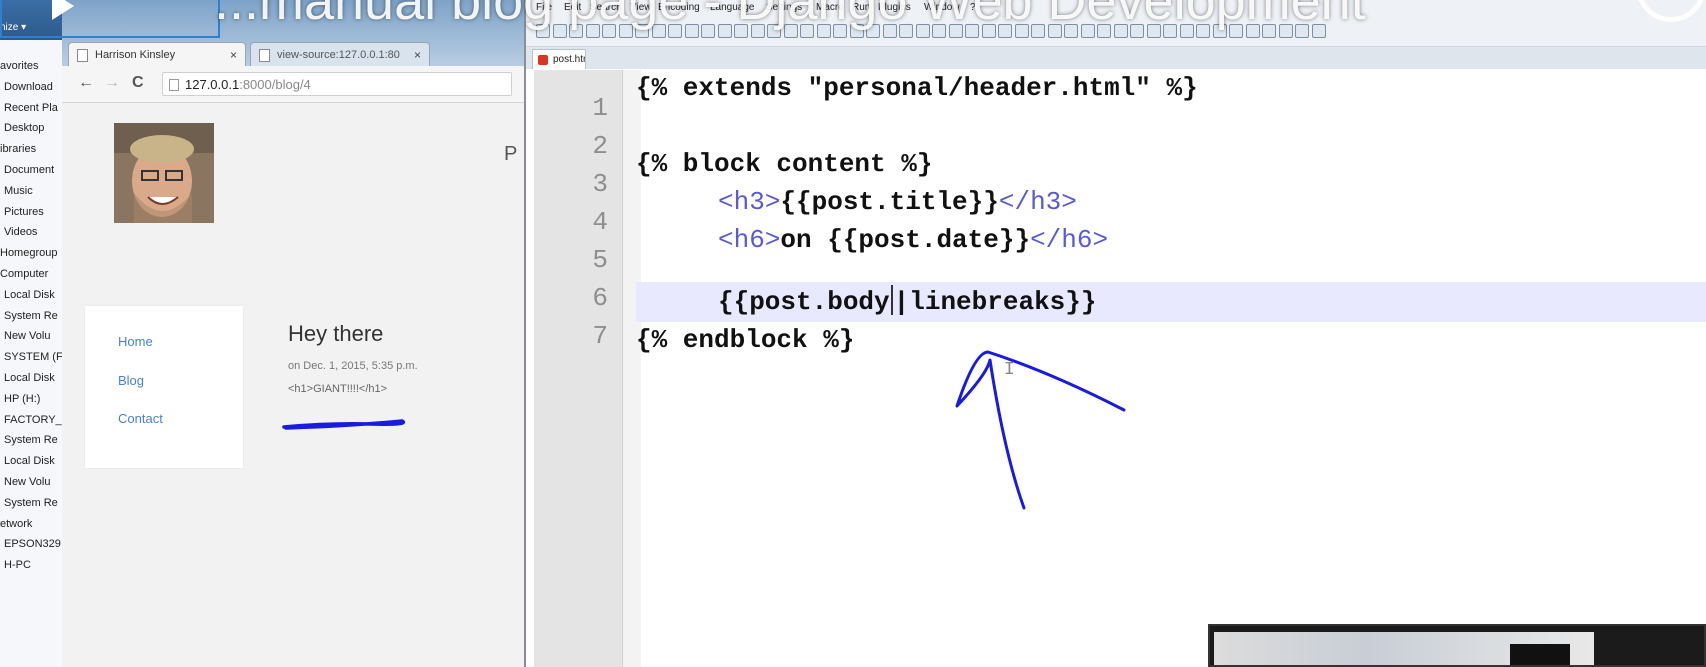 This screenshot has width=1706, height=667. Describe the element at coordinates (135, 55) in the screenshot. I see `browser-tab-title: Harrison Kinsley` at that location.